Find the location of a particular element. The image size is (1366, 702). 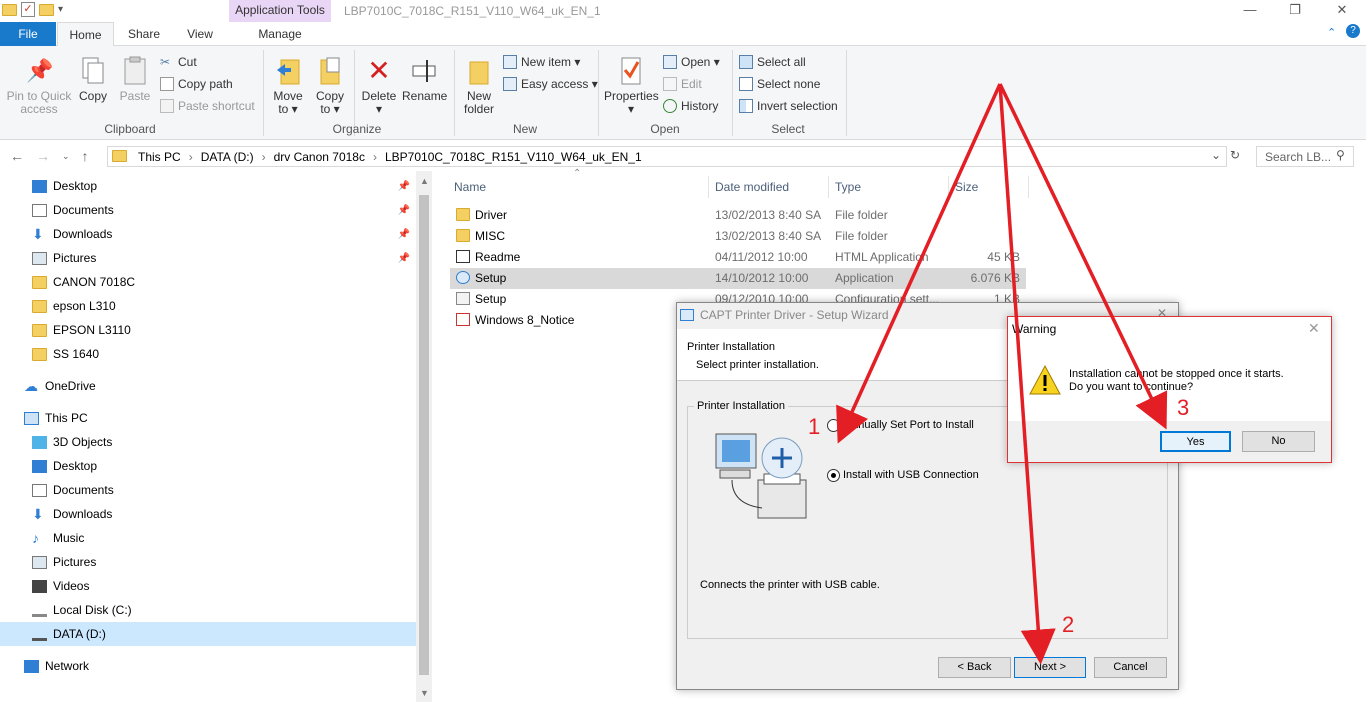

tab-manage: Manage is located at coordinates (280, 34).